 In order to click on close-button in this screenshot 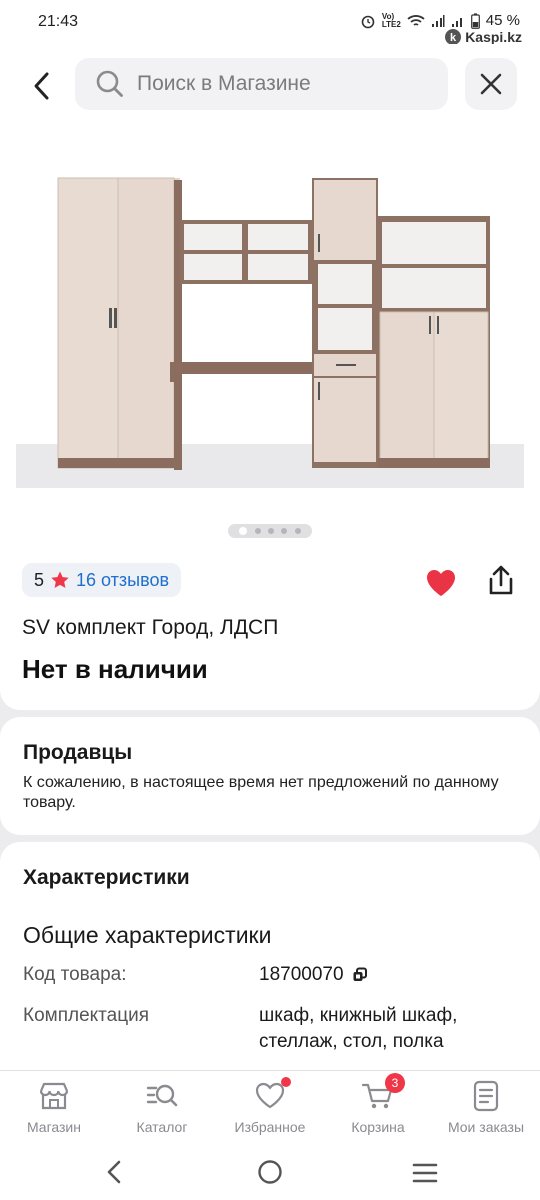, I will do `click(491, 84)`.